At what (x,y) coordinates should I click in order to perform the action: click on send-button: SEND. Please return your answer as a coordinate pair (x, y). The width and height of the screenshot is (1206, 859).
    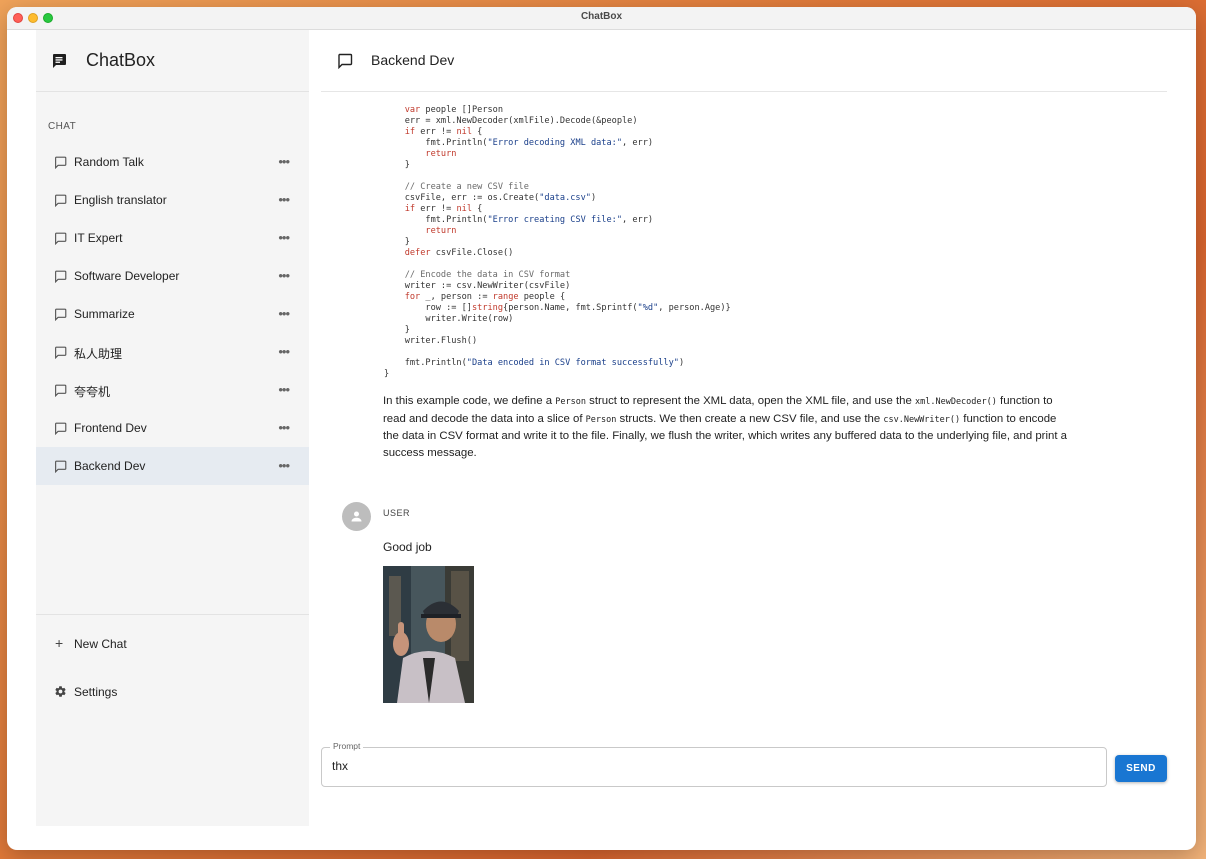
    Looking at the image, I should click on (1141, 768).